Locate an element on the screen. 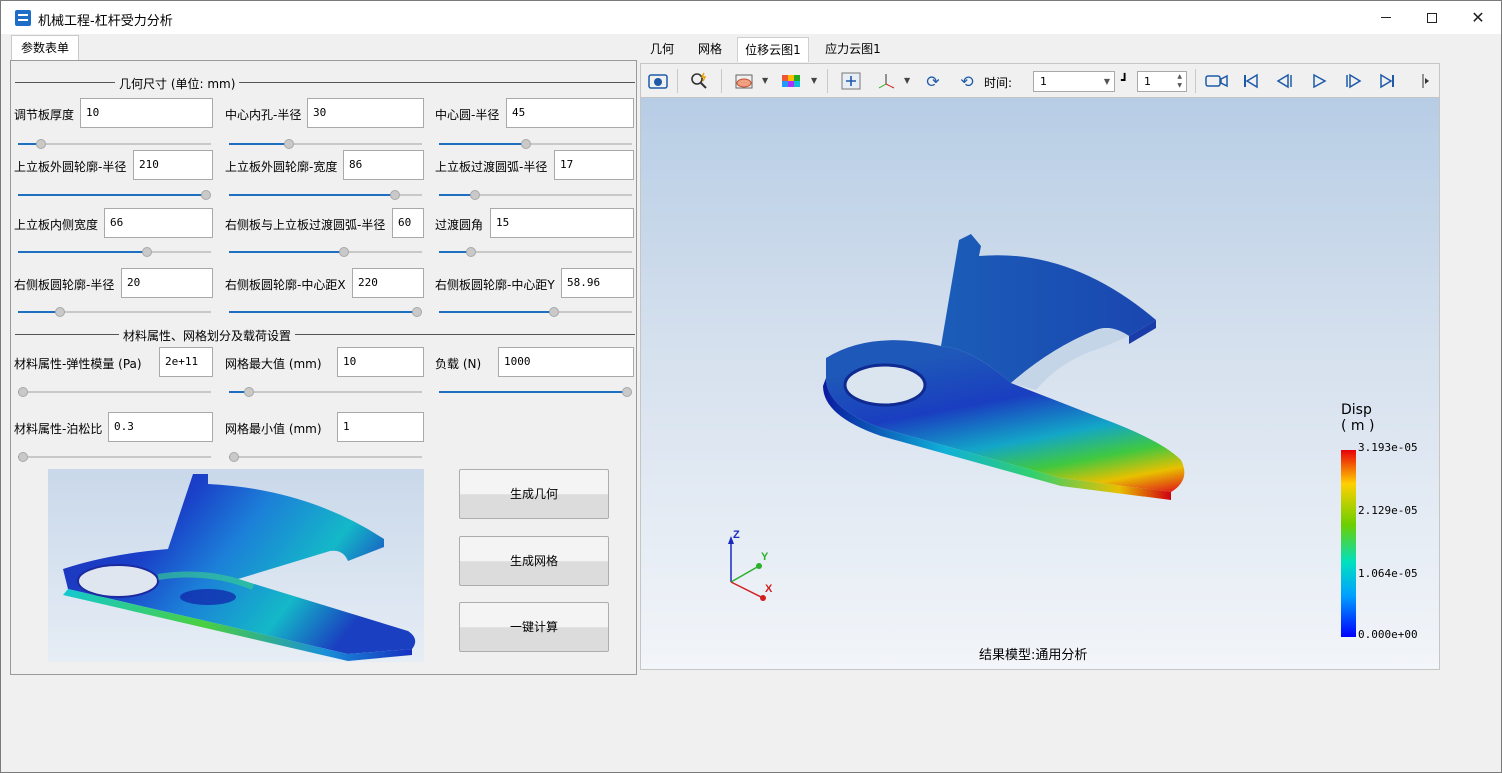 The image size is (1502, 773). load-input: 1000 is located at coordinates (566, 362).